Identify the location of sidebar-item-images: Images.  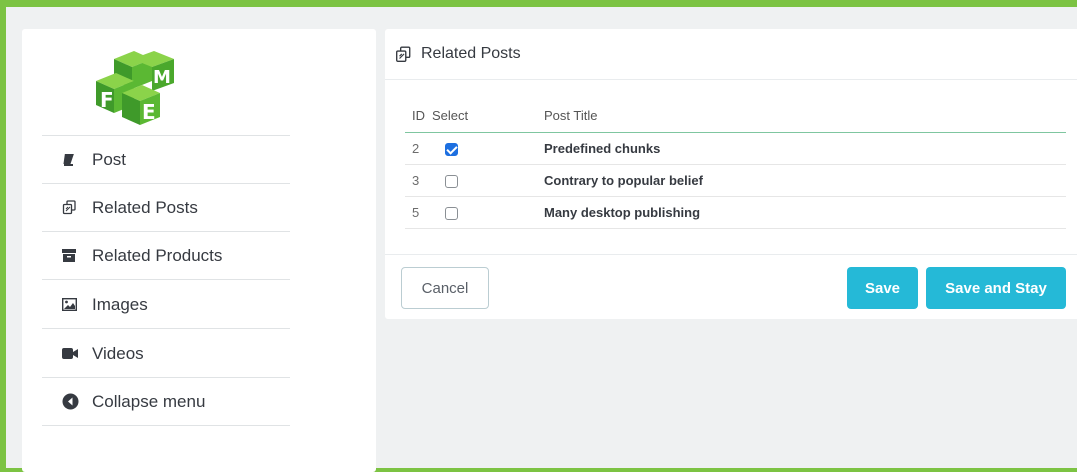
(166, 305).